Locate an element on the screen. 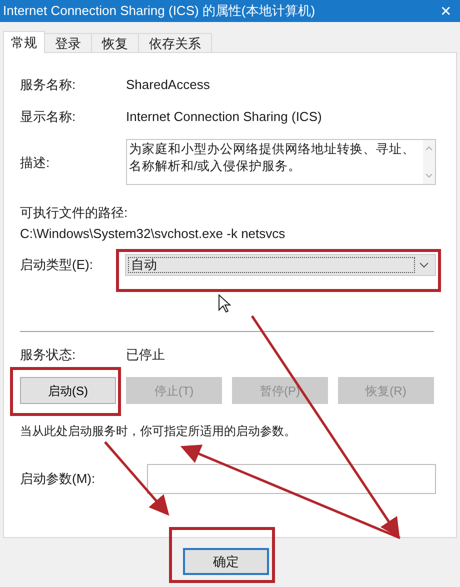 The image size is (460, 587). field-value: Internet Connection Sharing (ICS) is located at coordinates (224, 117).